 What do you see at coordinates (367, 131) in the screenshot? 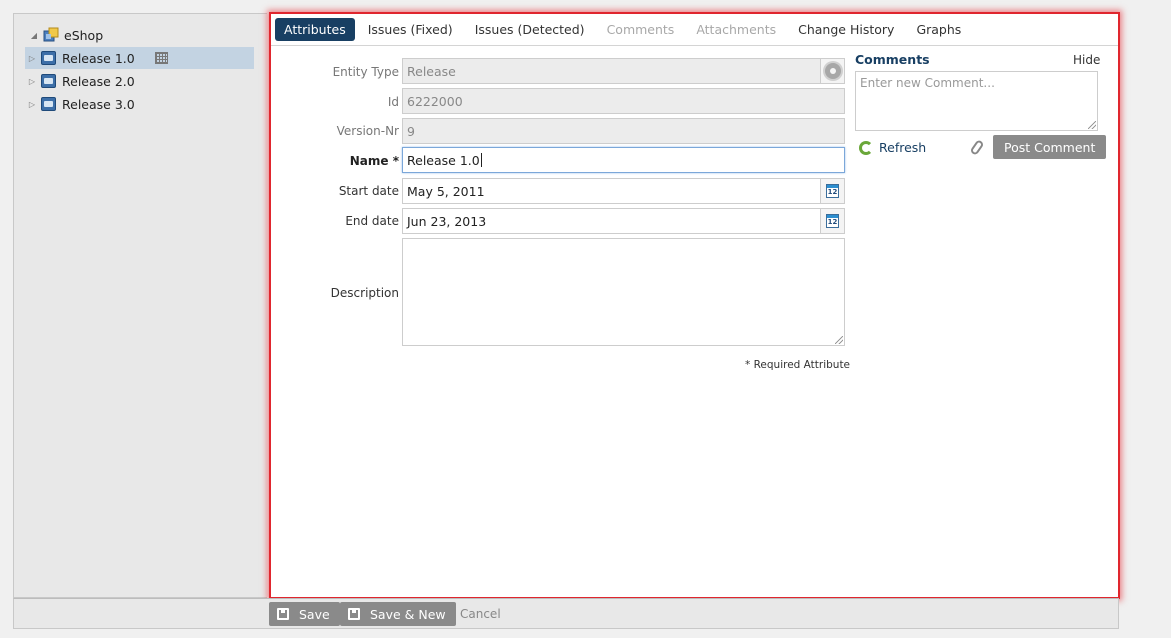
I see `version-nr-label: Version-Nr` at bounding box center [367, 131].